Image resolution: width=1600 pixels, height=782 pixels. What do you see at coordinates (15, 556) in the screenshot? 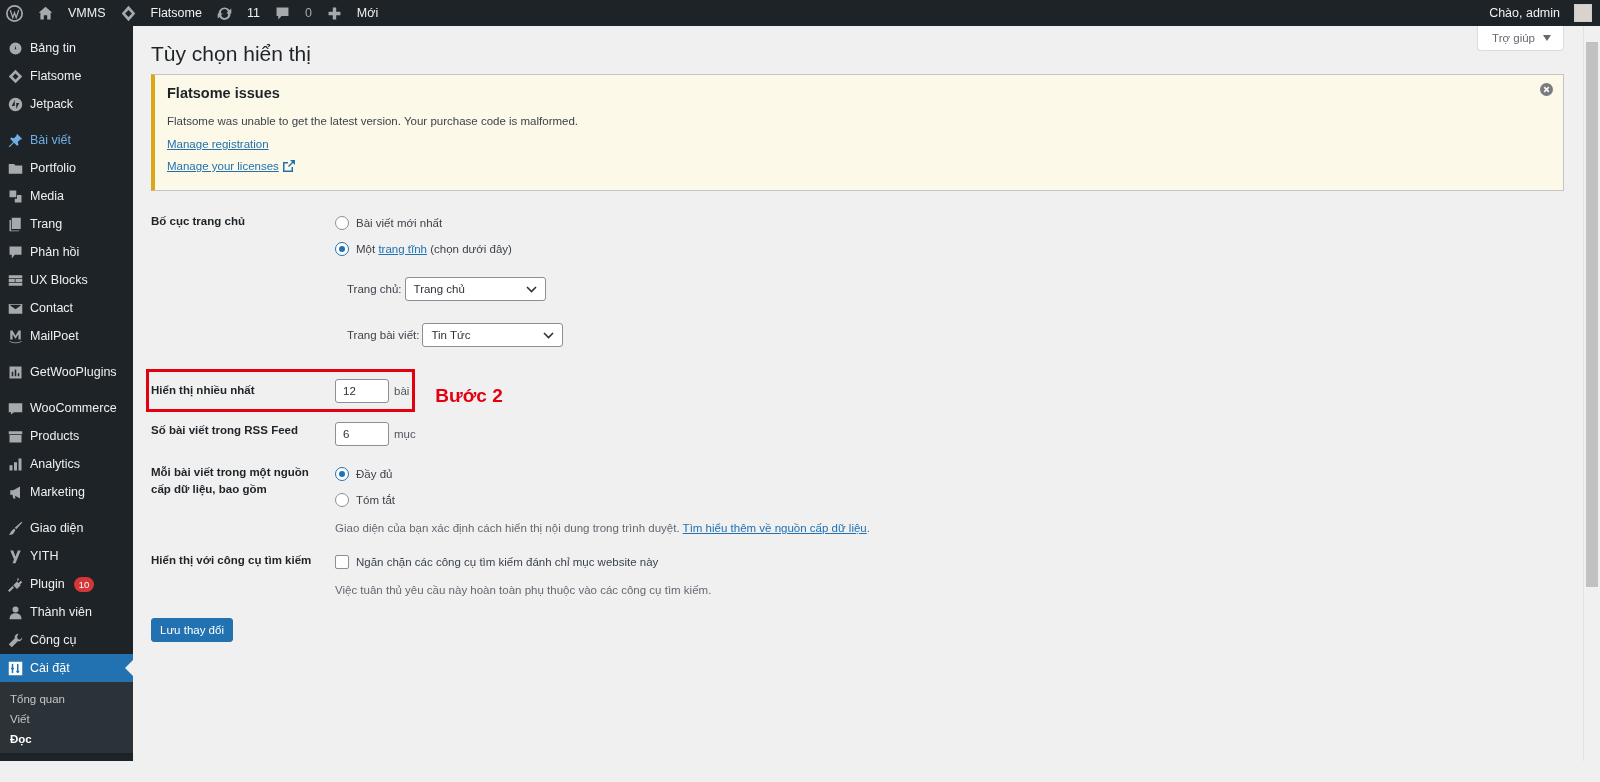
I see `y-mark-icon` at bounding box center [15, 556].